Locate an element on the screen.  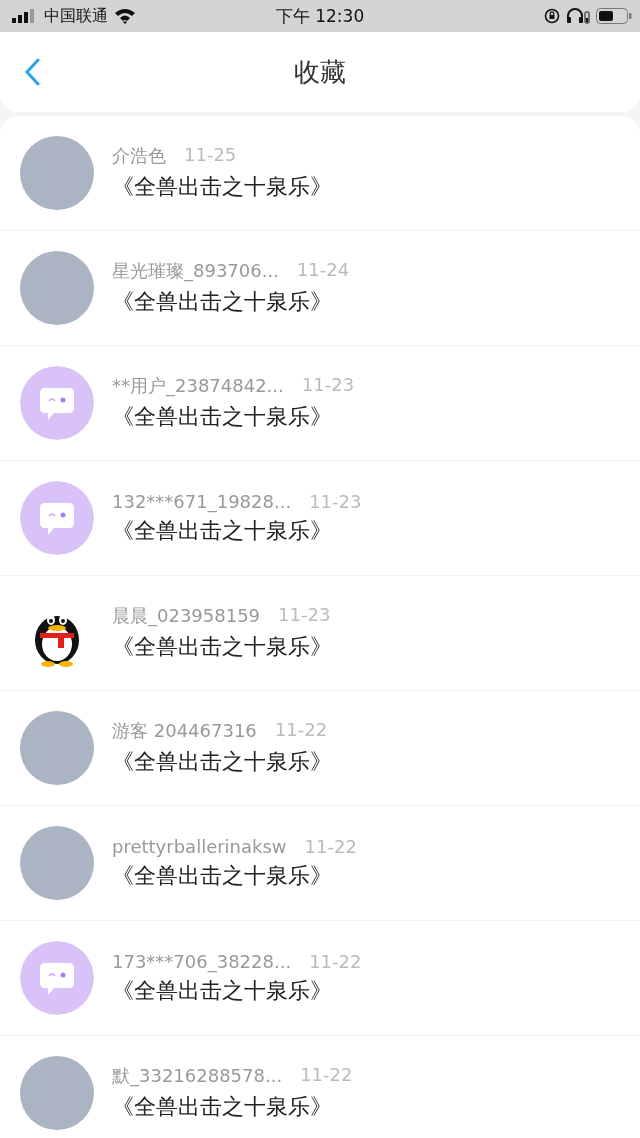
favorite-item: **用户_23874842... 11-23 《全兽出击之十泉乐》 is located at coordinates (320, 403).